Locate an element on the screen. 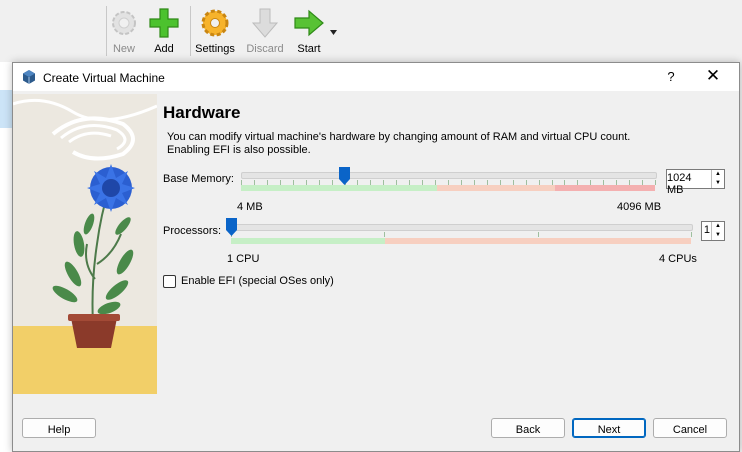  settings-gear-icon is located at coordinates (215, 23).